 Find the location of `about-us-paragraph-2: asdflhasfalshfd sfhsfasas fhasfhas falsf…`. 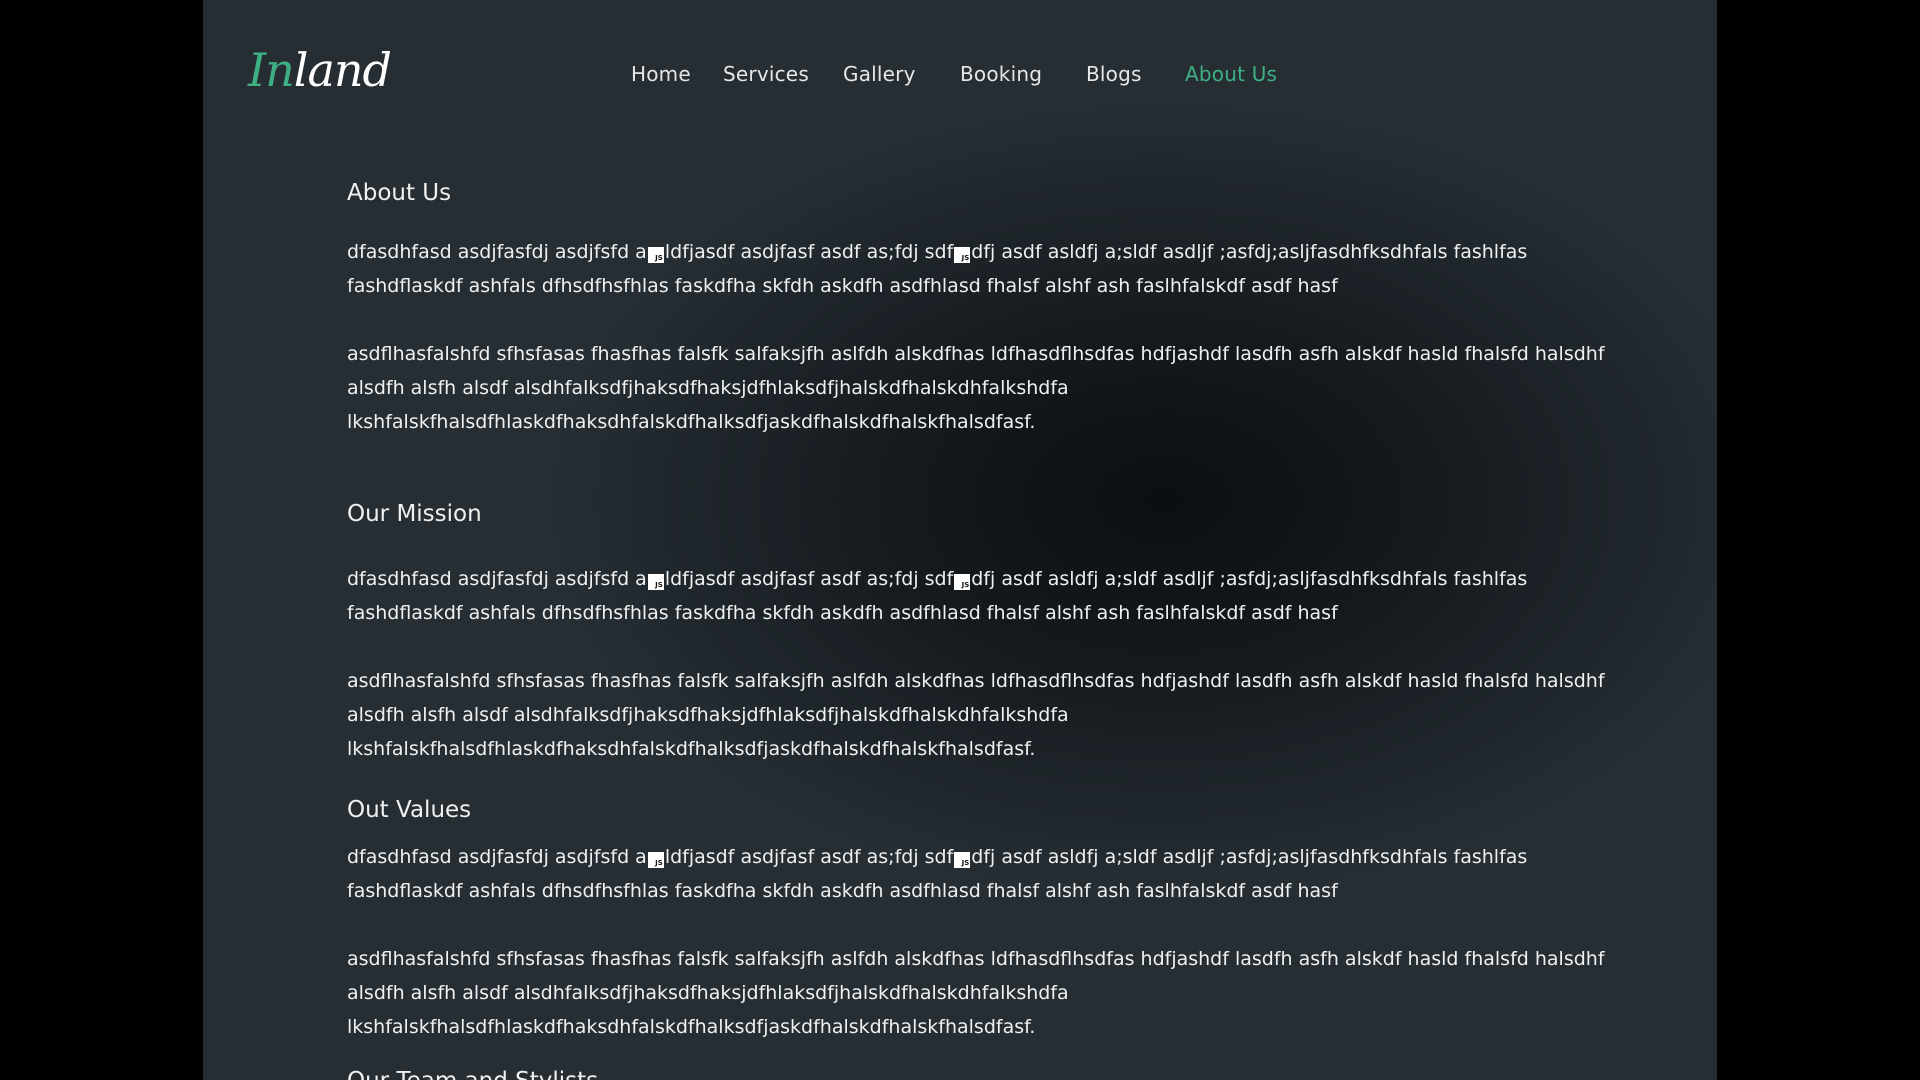

about-us-paragraph-2: asdflhasfalshfd sfhsfasas fhasfhas falsf… is located at coordinates (981, 388).